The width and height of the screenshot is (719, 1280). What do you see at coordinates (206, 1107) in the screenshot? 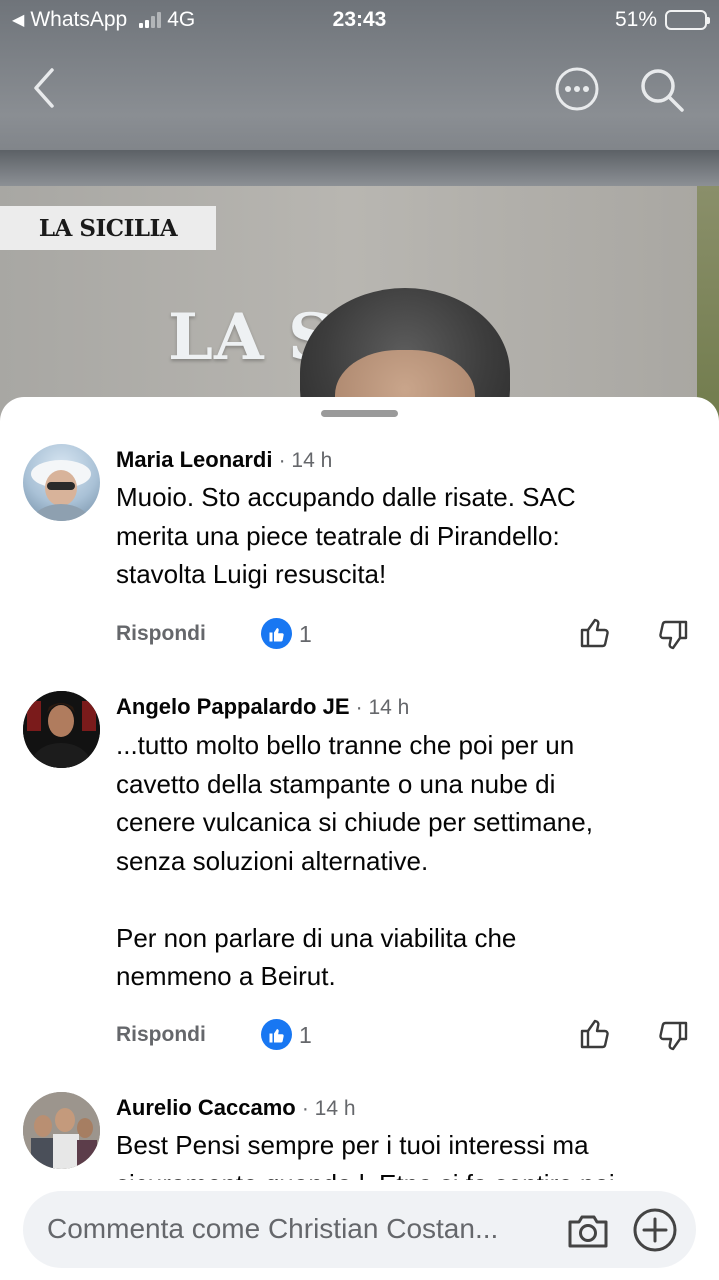
I see `comment-author: Aurelio Caccamo` at bounding box center [206, 1107].